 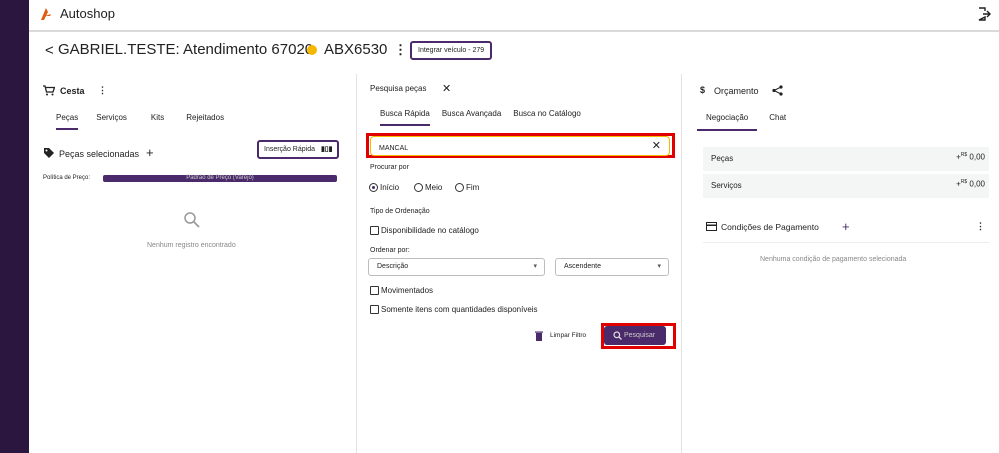 What do you see at coordinates (459, 188) in the screenshot?
I see `radio-fim-indicator` at bounding box center [459, 188].